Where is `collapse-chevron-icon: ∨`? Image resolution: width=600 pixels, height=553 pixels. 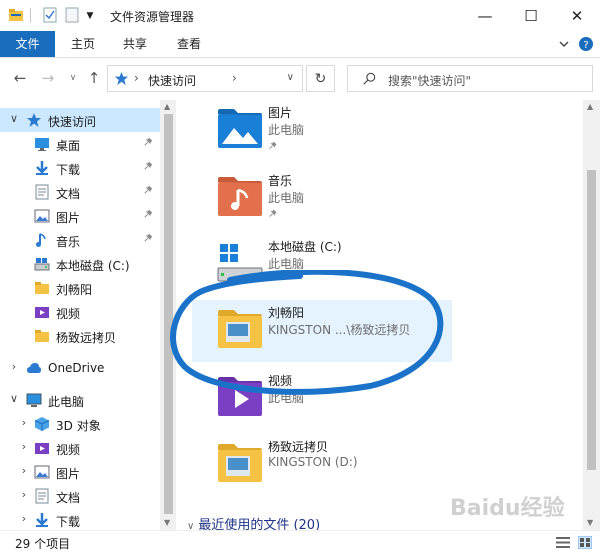
collapse-chevron-icon: ∨ is located at coordinates (190, 525).